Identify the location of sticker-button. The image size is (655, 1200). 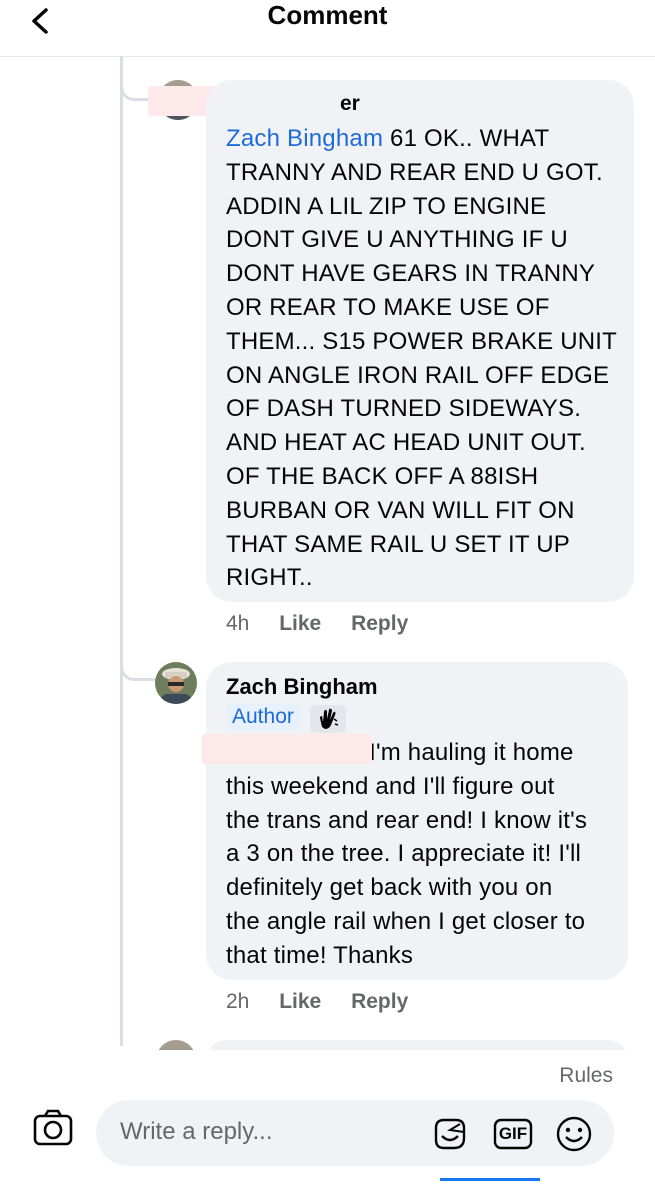
(450, 1134).